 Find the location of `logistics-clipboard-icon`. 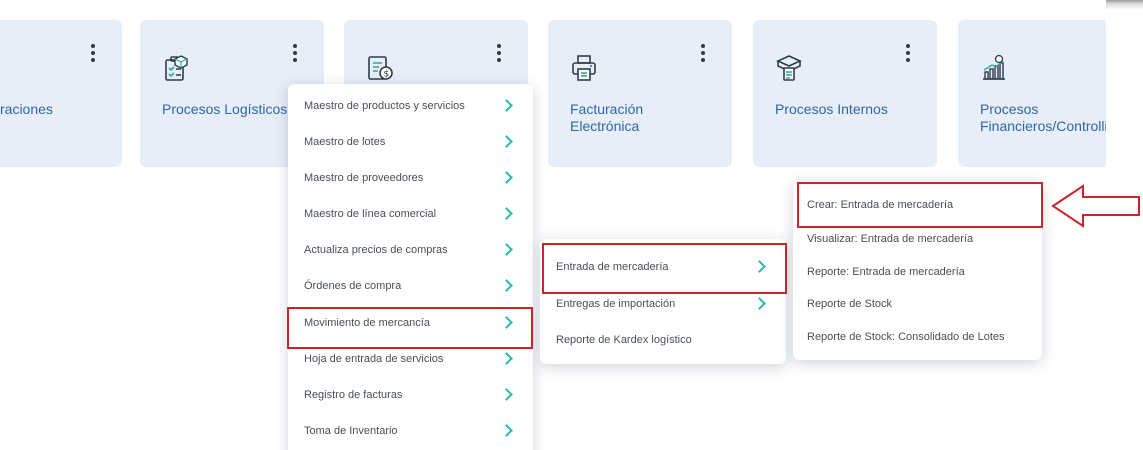

logistics-clipboard-icon is located at coordinates (176, 68).